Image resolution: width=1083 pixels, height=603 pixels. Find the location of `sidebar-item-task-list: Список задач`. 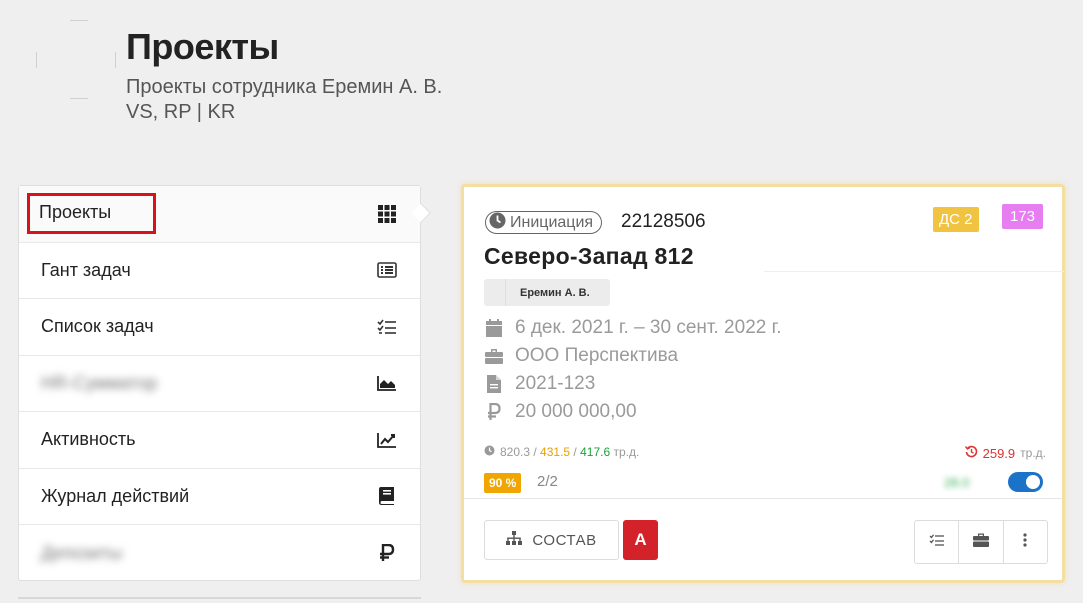

sidebar-item-task-list: Список задач is located at coordinates (219, 327).